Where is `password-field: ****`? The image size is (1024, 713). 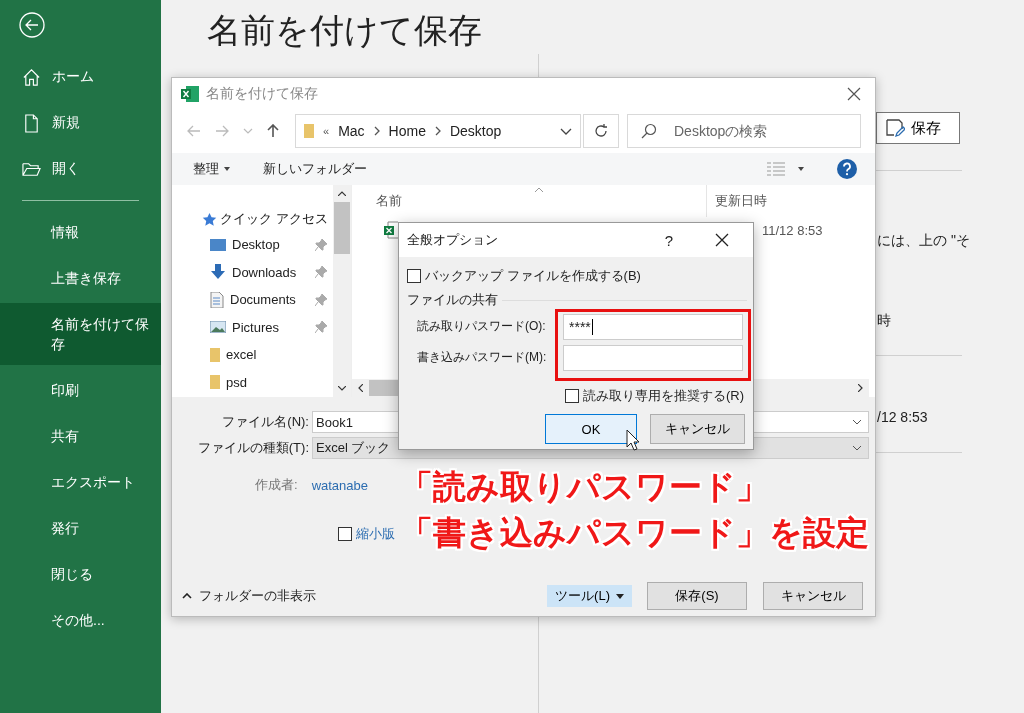
password-field: **** is located at coordinates (653, 326).